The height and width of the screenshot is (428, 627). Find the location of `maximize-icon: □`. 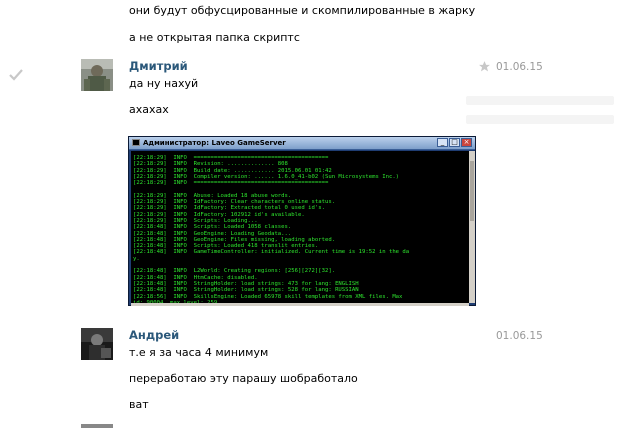

maximize-icon: □ is located at coordinates (454, 142).